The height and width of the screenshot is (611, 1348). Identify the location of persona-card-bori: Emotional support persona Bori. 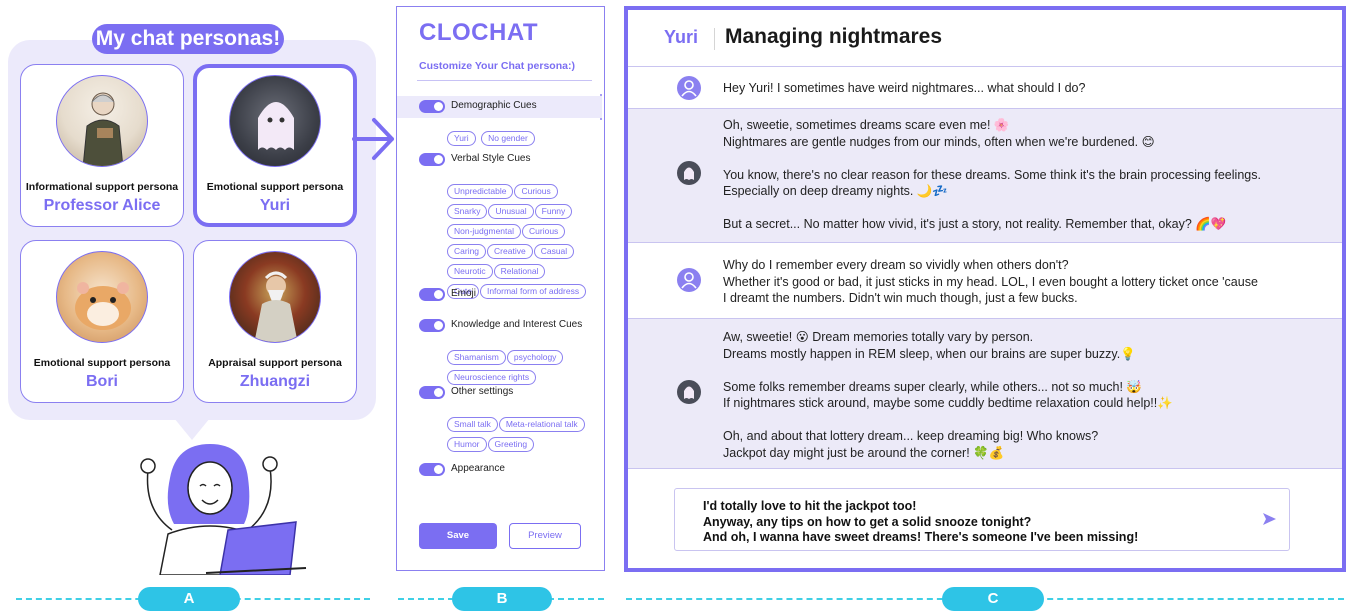
(102, 321).